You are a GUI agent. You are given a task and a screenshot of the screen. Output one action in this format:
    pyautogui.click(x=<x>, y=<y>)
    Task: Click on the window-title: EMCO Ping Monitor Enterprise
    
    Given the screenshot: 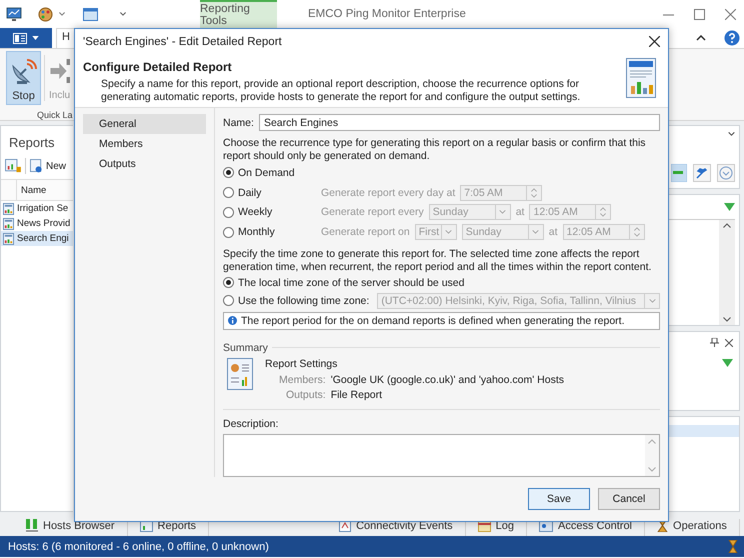 What is the action you would take?
    pyautogui.click(x=387, y=14)
    